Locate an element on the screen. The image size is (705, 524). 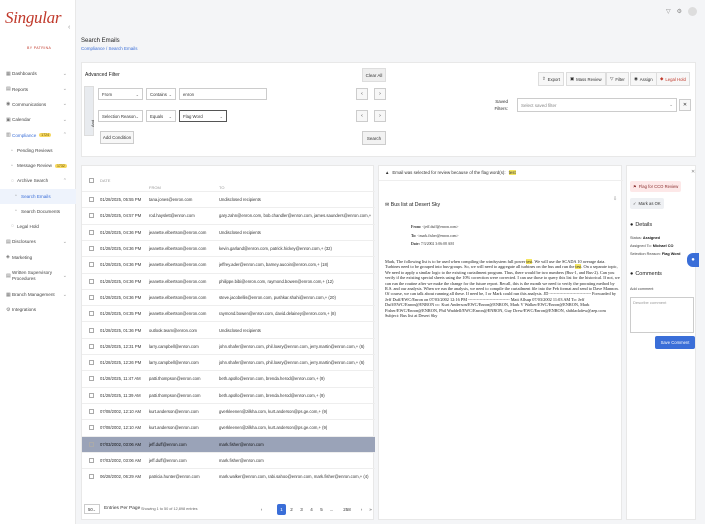
add-condition-button: Add Condition is located at coordinates (117, 137).